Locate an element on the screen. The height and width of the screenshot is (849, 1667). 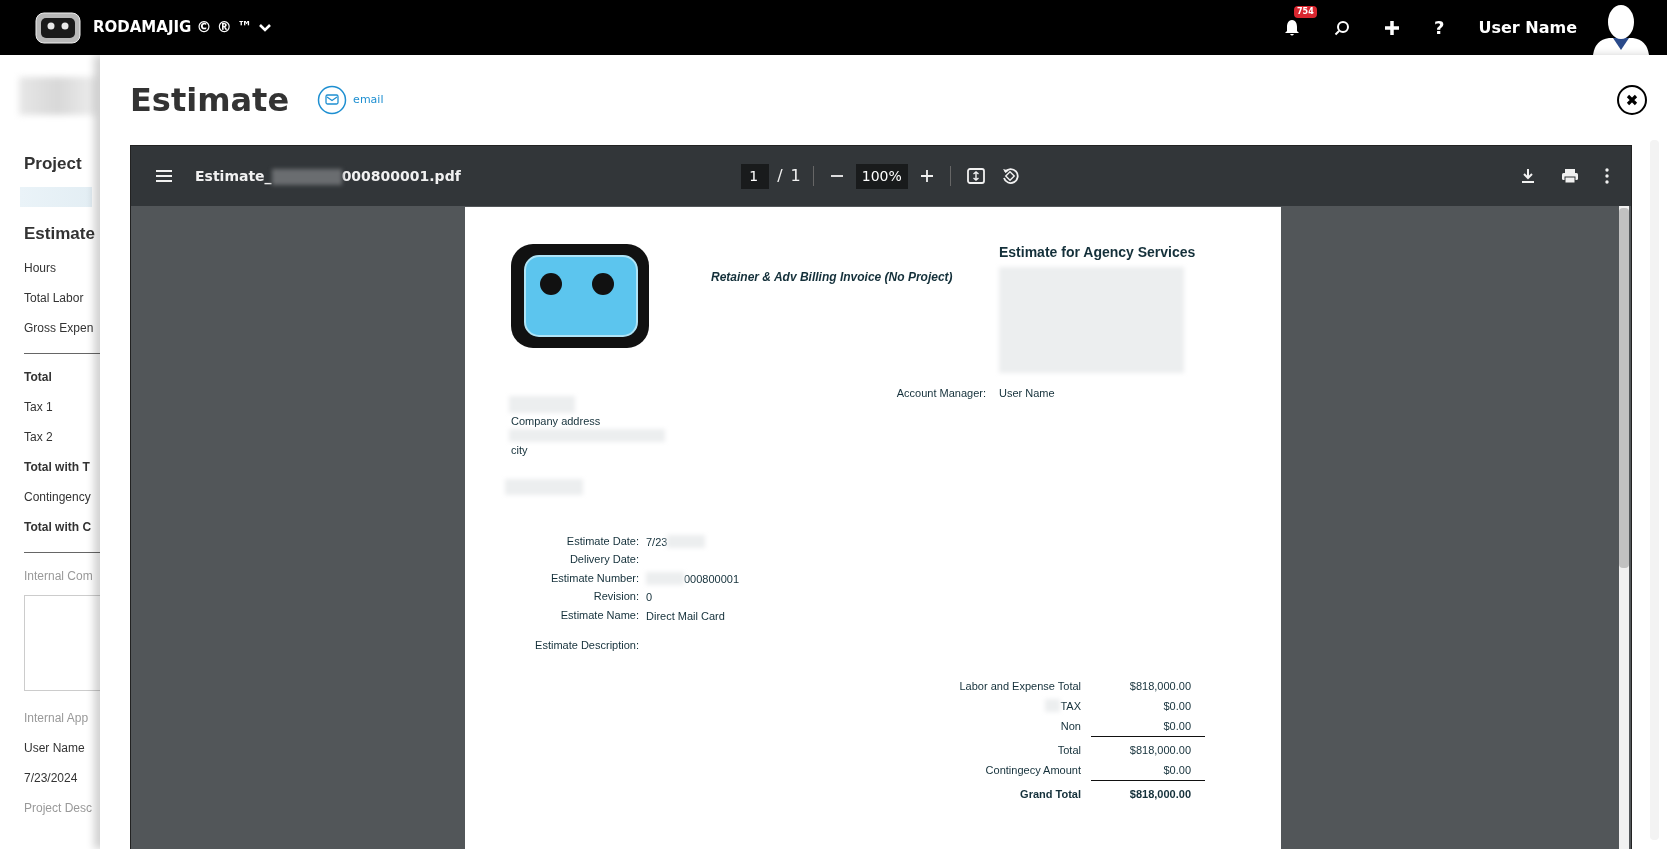
total-label: Total with T is located at coordinates (57, 467).